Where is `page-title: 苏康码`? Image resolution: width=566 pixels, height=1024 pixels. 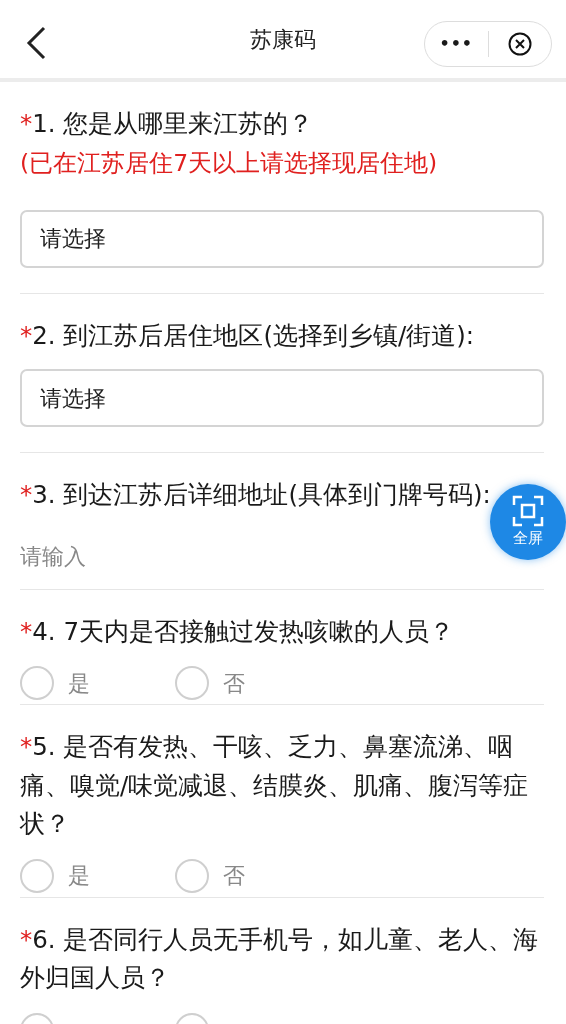 page-title: 苏康码 is located at coordinates (283, 39).